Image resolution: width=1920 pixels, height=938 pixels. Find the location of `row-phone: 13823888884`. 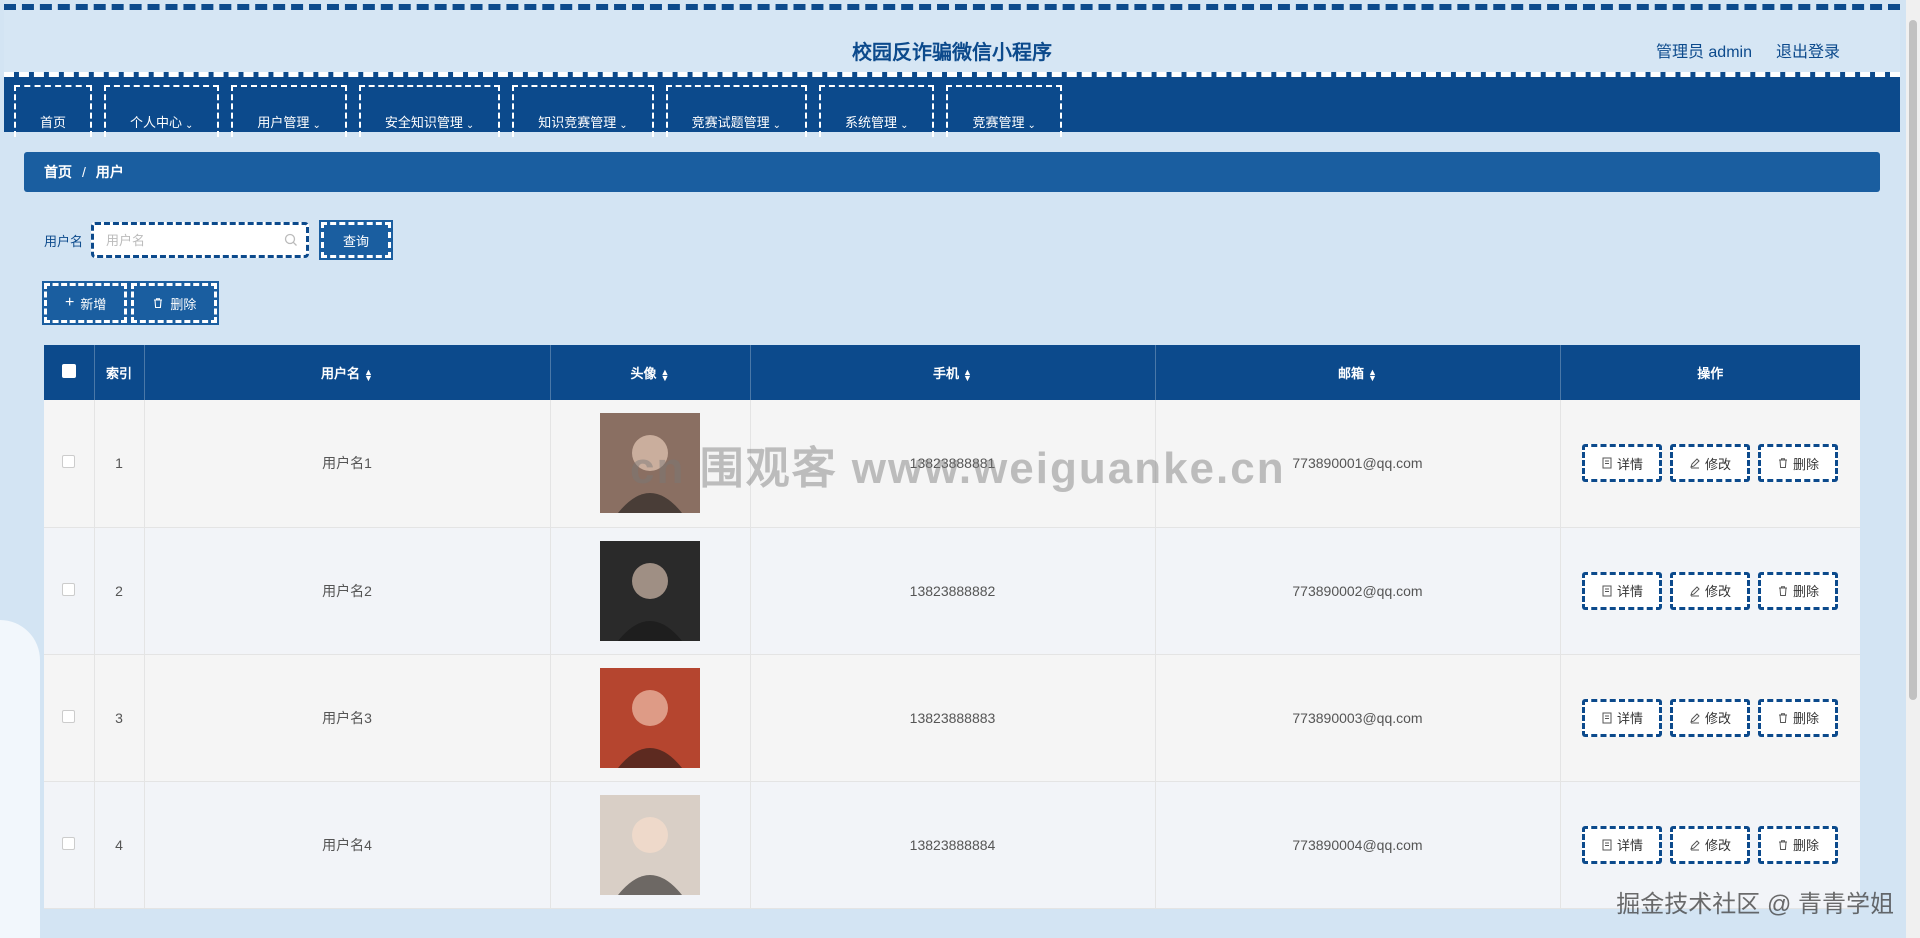

row-phone: 13823888884 is located at coordinates (953, 845).